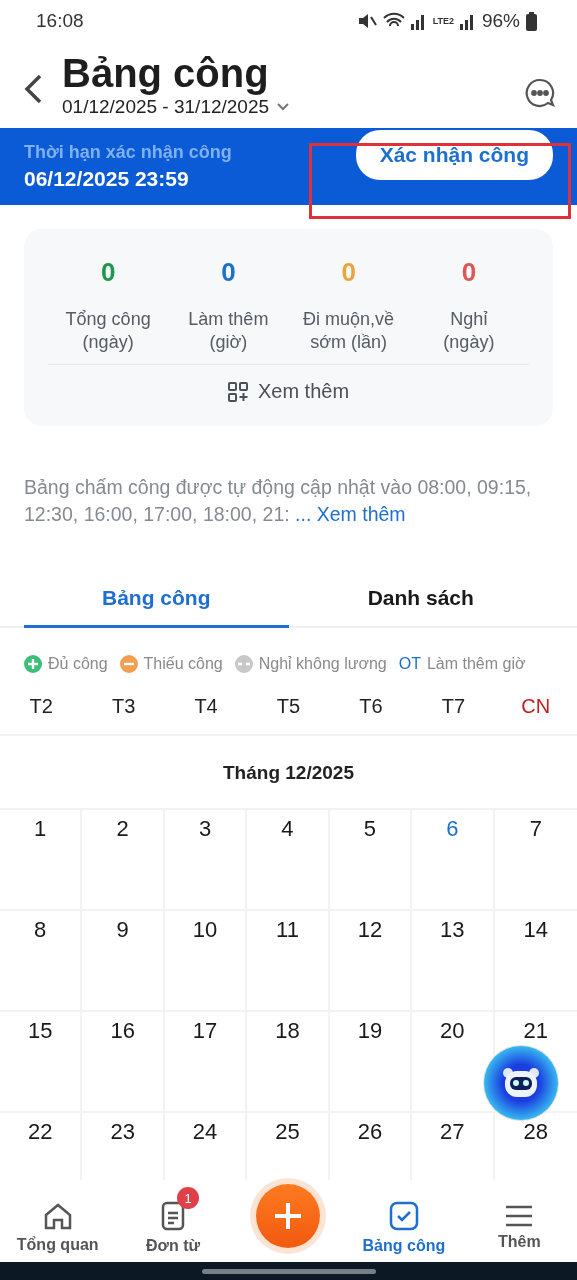 Image resolution: width=577 pixels, height=1280 pixels. Describe the element at coordinates (287, 929) in the screenshot. I see `calendar-day: 11` at that location.